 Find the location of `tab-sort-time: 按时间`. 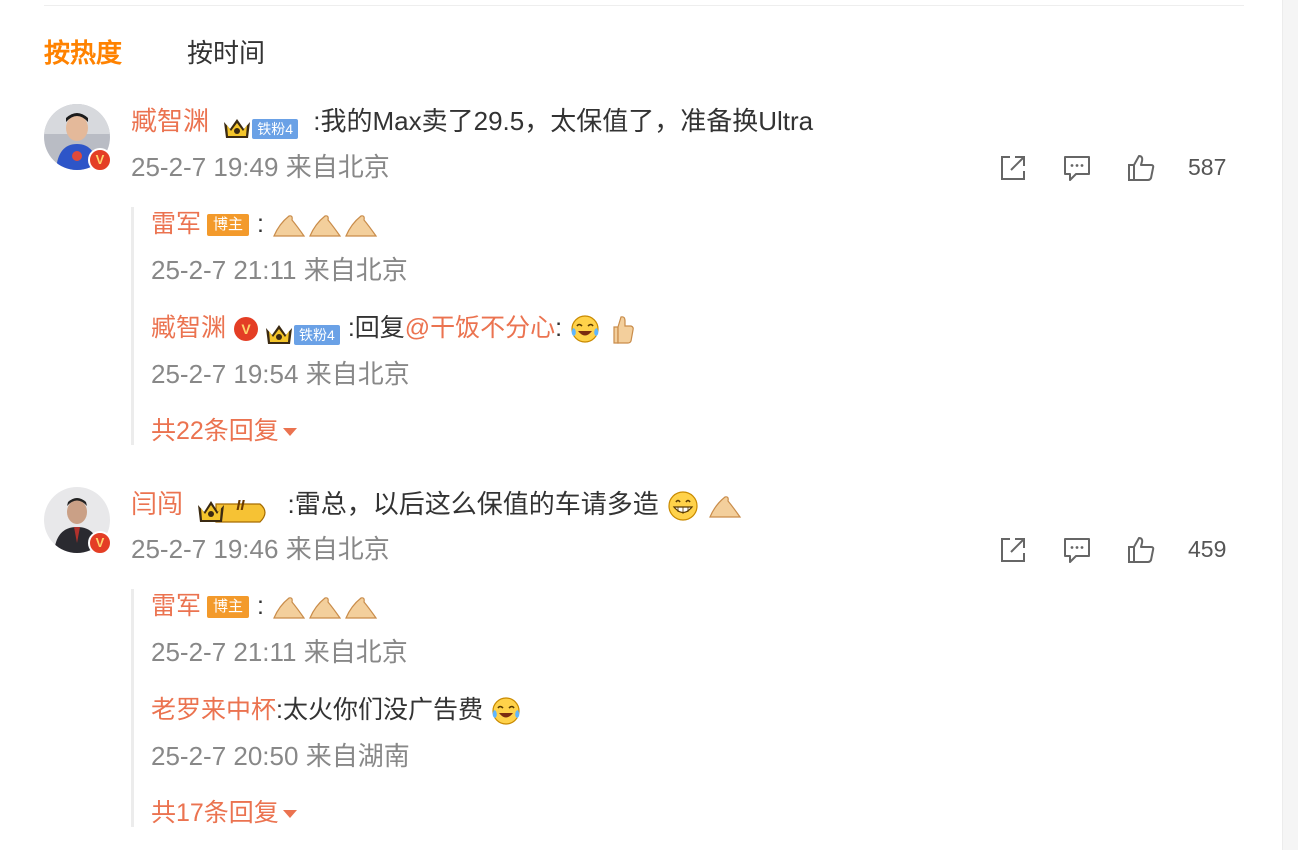

tab-sort-time: 按时间 is located at coordinates (226, 53).